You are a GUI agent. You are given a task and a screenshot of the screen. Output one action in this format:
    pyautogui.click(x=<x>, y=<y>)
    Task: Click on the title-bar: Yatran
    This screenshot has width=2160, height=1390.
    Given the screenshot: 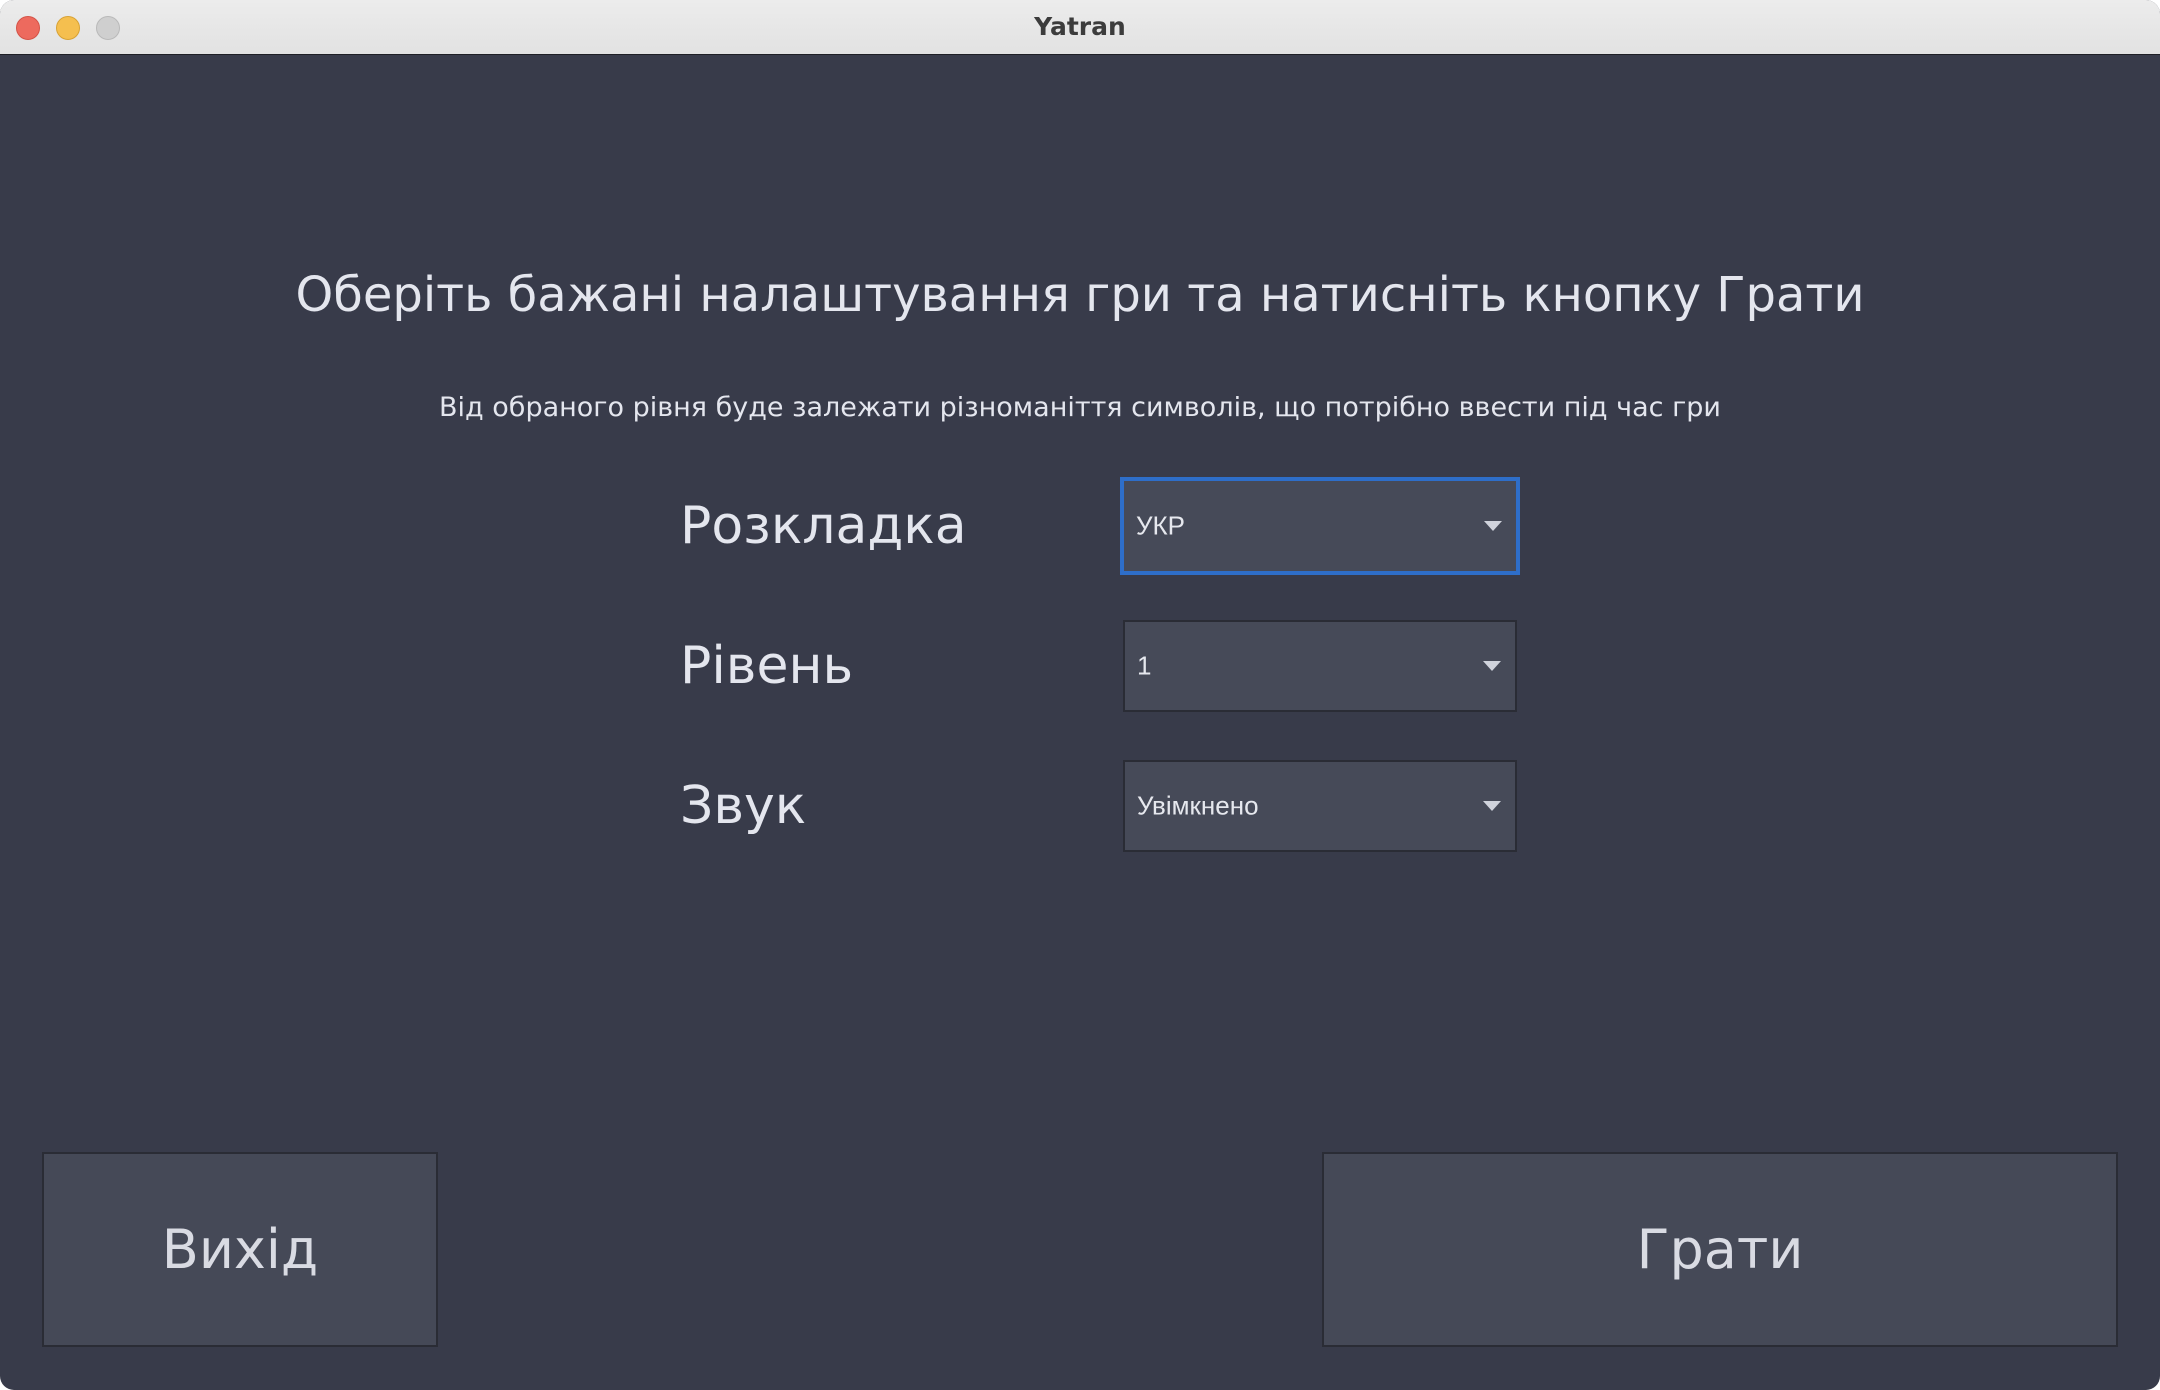 What is the action you would take?
    pyautogui.click(x=1080, y=27)
    